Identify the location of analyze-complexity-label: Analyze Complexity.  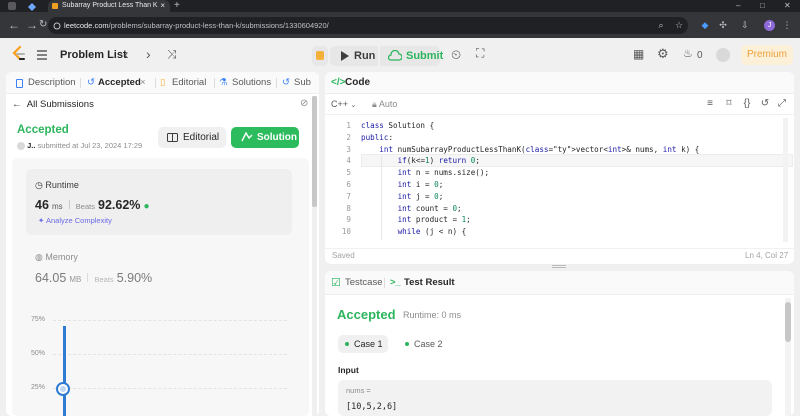
(78, 220).